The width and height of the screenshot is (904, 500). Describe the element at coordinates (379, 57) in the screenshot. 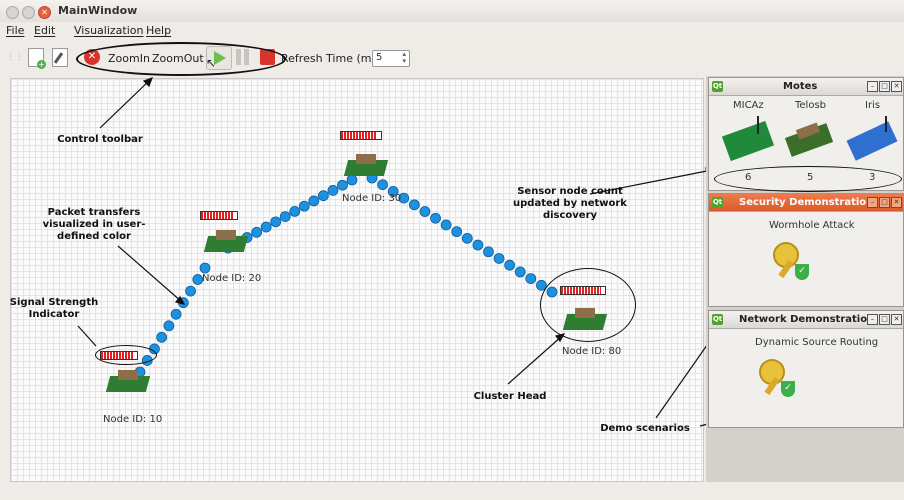

I see `refresh-time-value: 5` at that location.